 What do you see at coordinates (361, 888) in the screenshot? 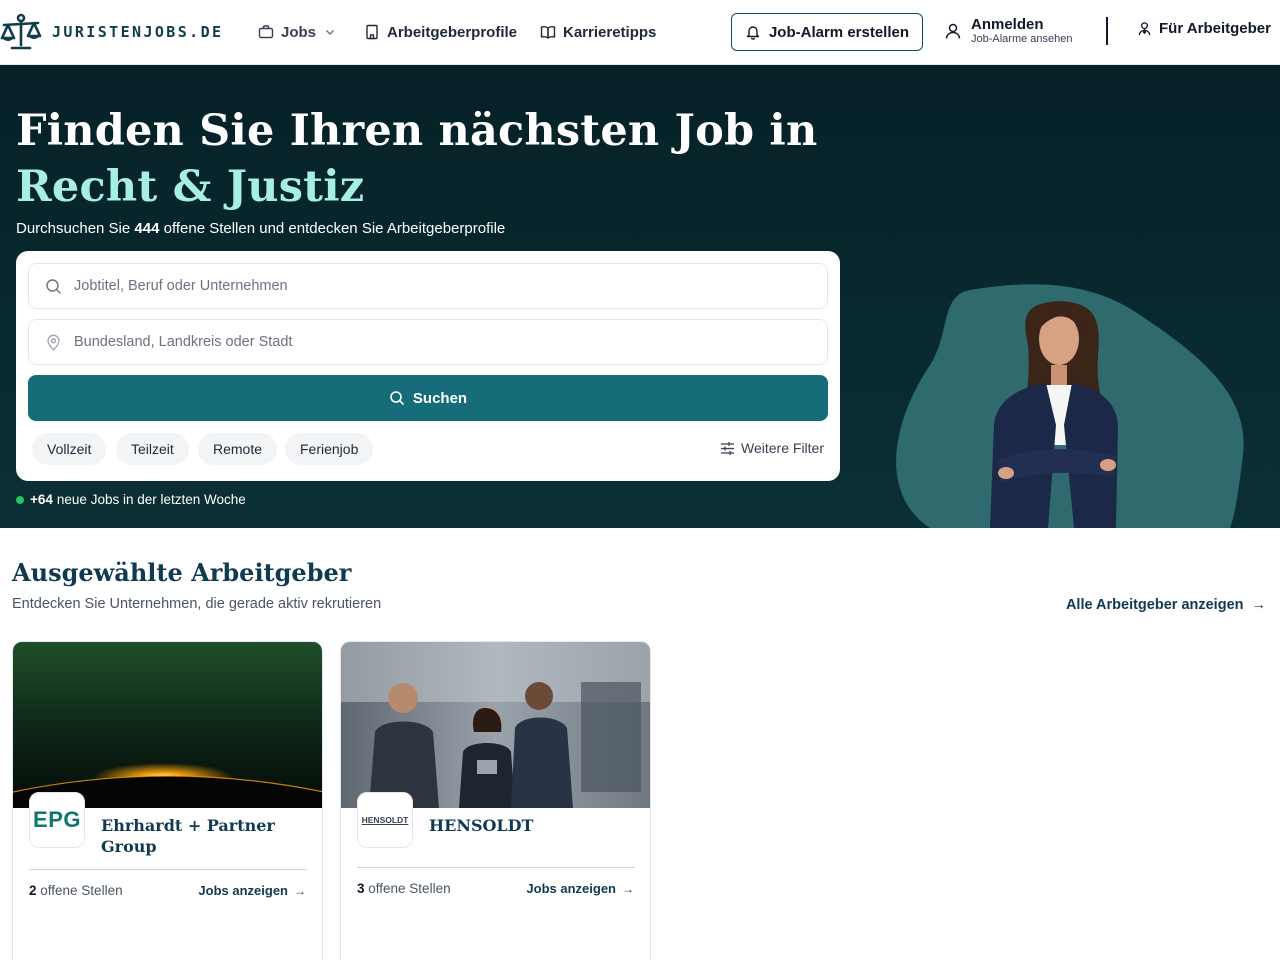
I see `open-positions-number: 3` at bounding box center [361, 888].